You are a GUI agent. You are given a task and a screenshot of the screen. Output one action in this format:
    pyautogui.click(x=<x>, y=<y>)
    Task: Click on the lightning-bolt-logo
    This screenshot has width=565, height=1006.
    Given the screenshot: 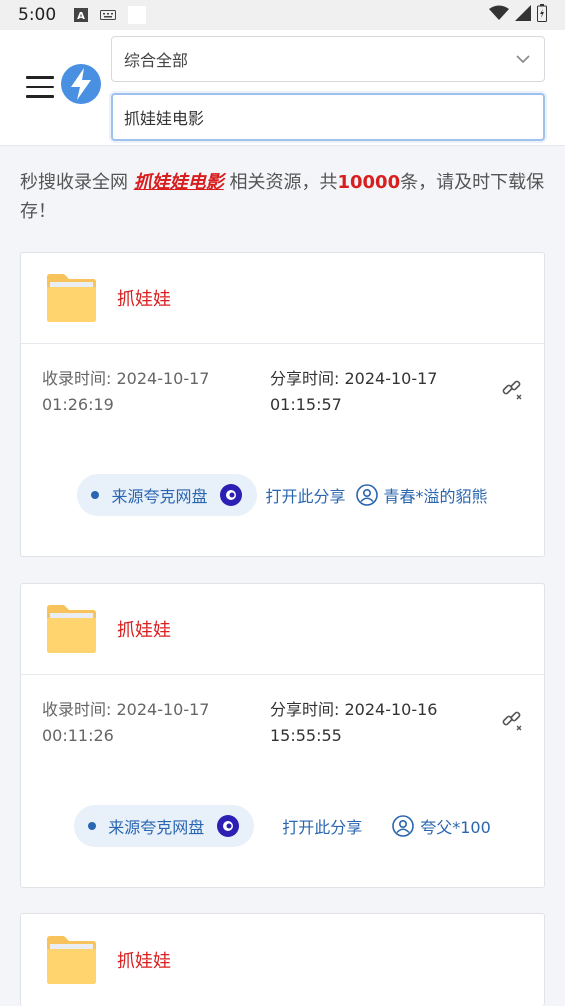 What is the action you would take?
    pyautogui.click(x=81, y=84)
    